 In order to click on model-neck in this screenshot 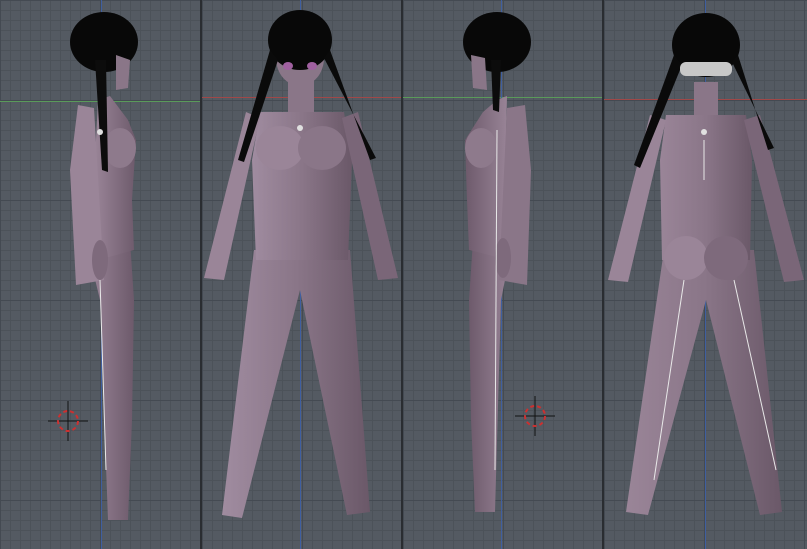, I will do `click(706, 98)`.